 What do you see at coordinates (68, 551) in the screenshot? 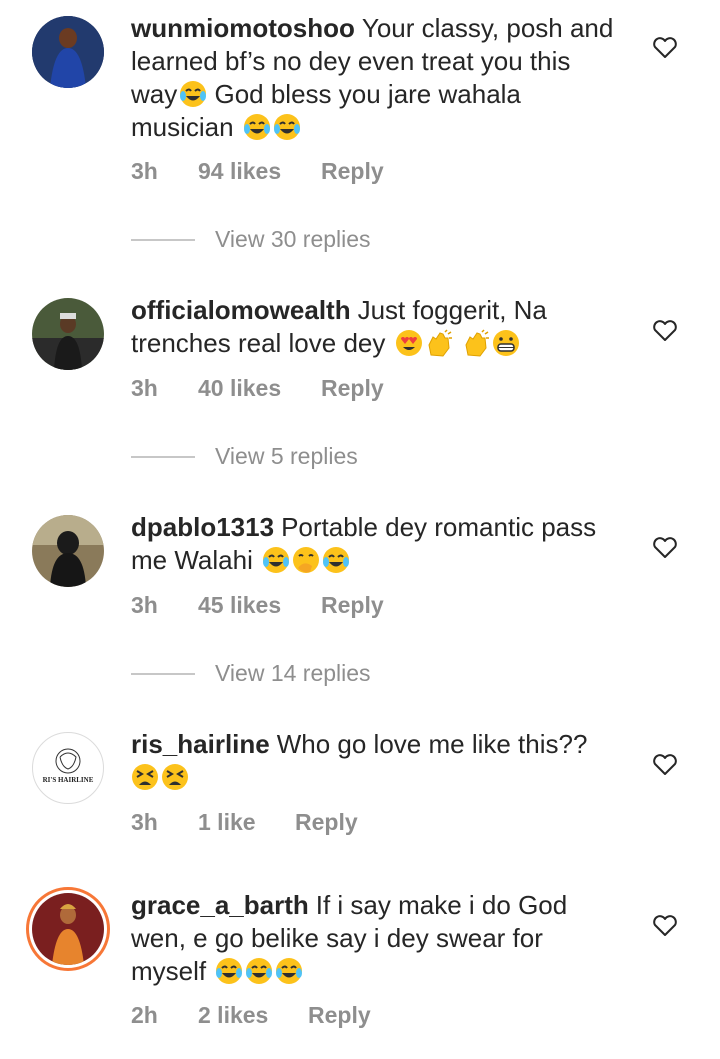
I see `hooded-man-avatar` at bounding box center [68, 551].